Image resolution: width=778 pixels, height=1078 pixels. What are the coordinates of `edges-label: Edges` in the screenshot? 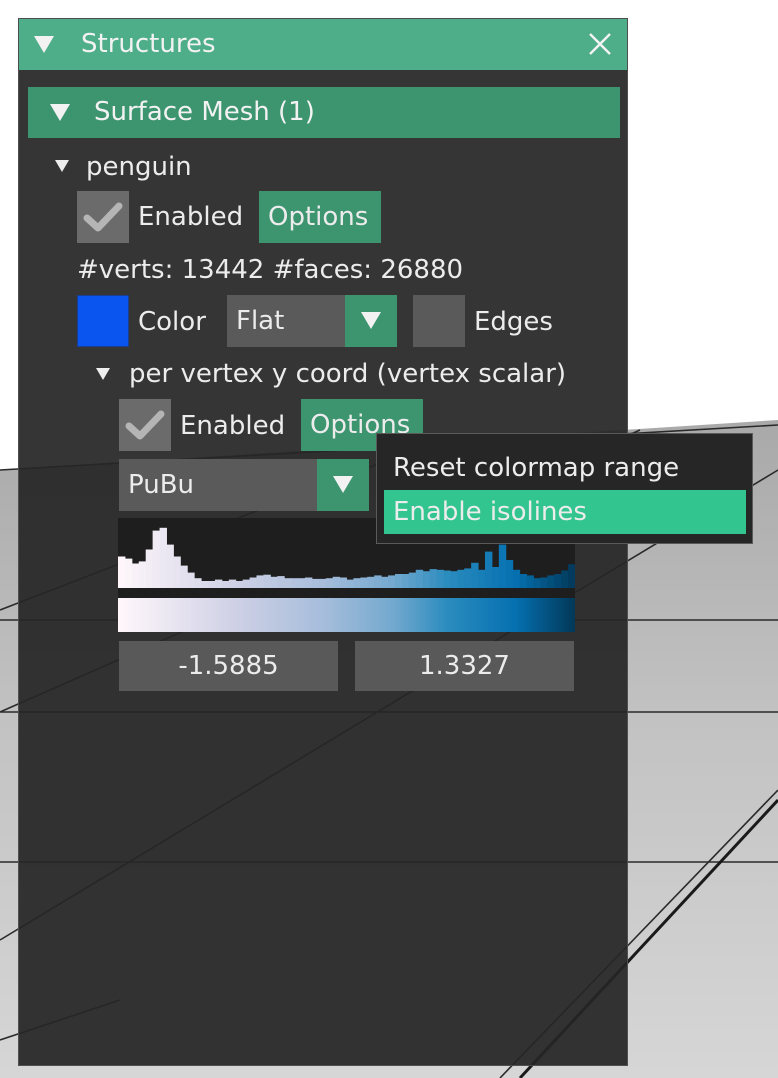 It's located at (513, 322).